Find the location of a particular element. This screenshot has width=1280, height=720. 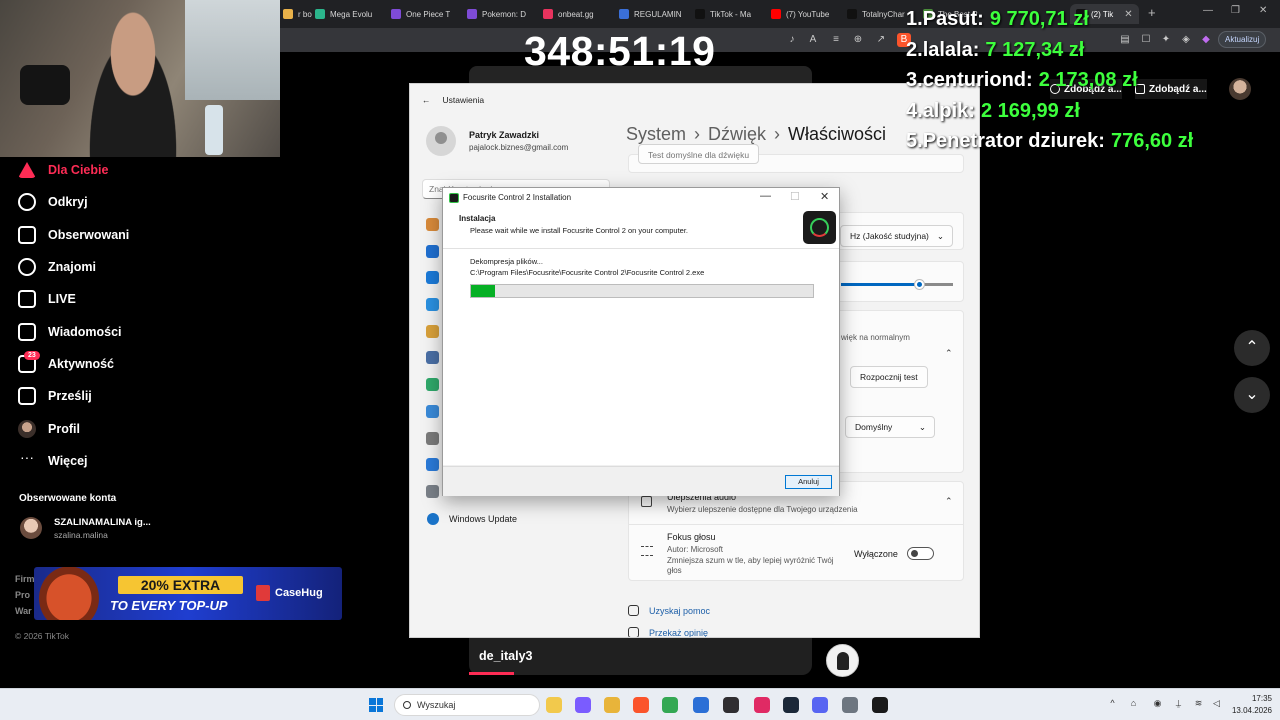

volume-icon: ◁ is located at coordinates (1216, 703).